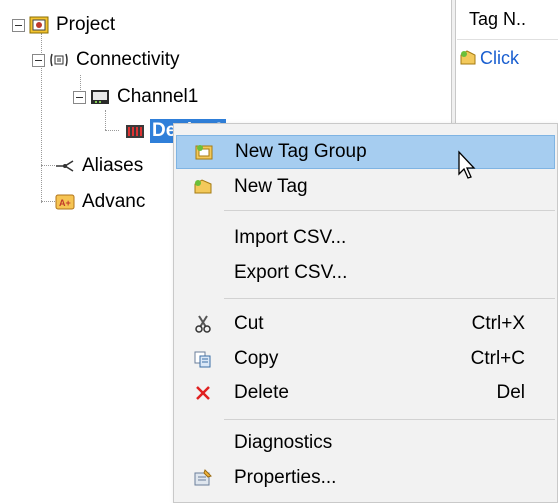  I want to click on tree-item-project: Project, so click(64, 25).